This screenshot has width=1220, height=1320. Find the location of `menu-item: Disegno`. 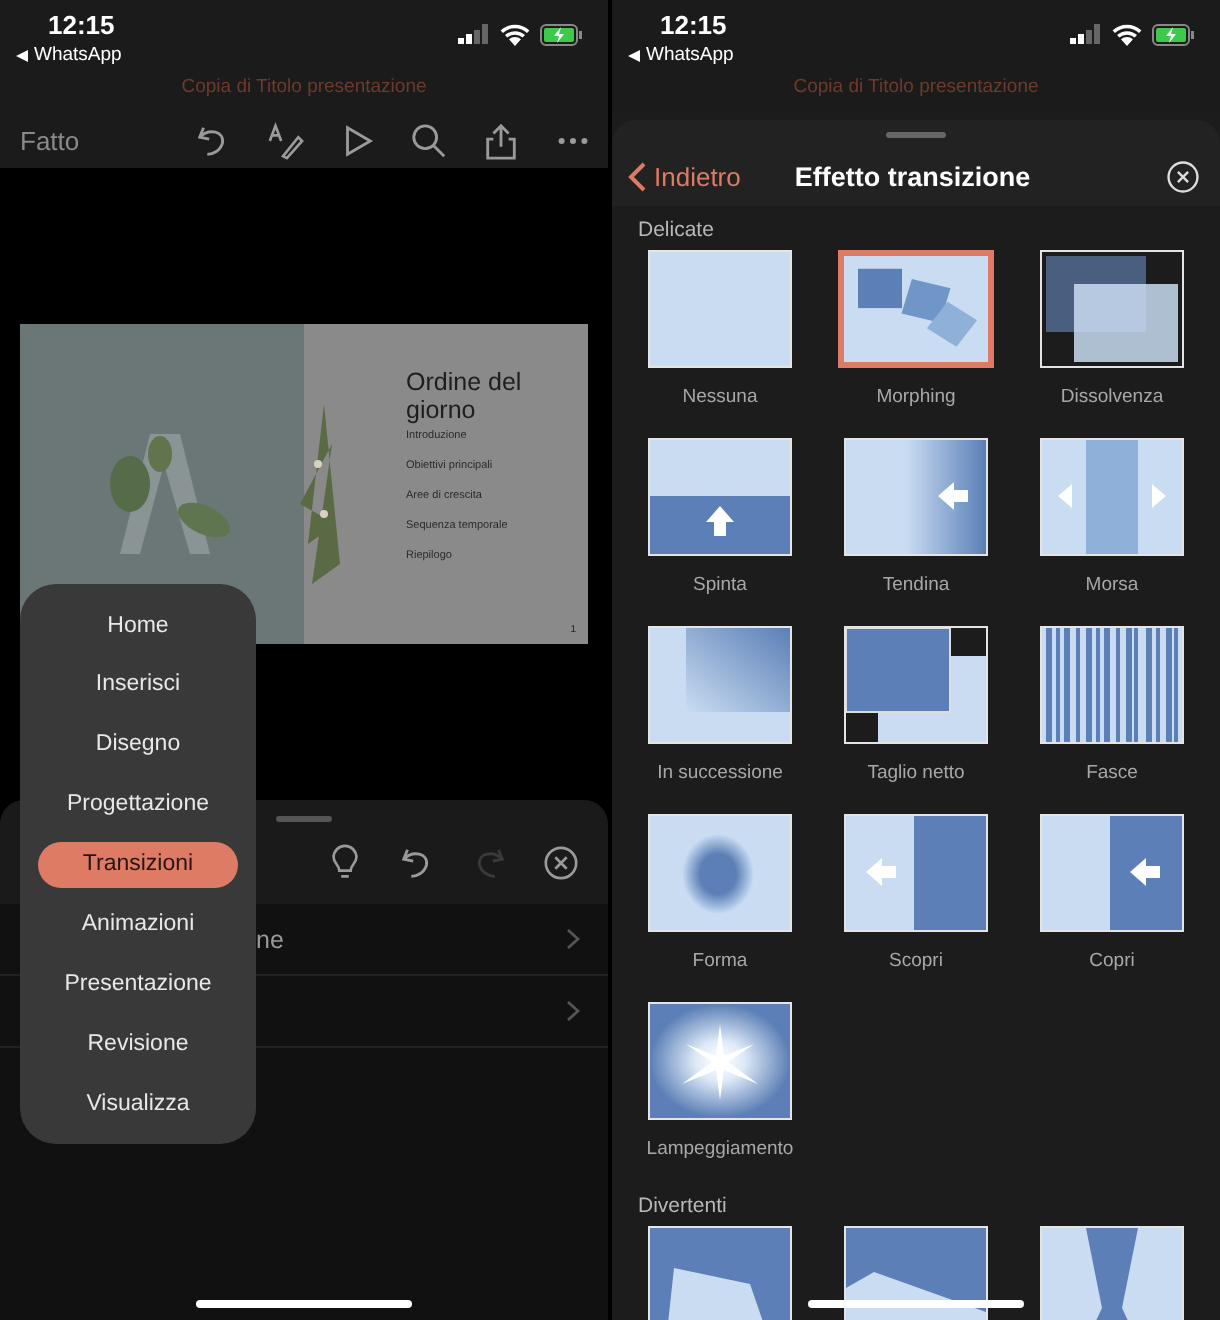

menu-item: Disegno is located at coordinates (138, 744).